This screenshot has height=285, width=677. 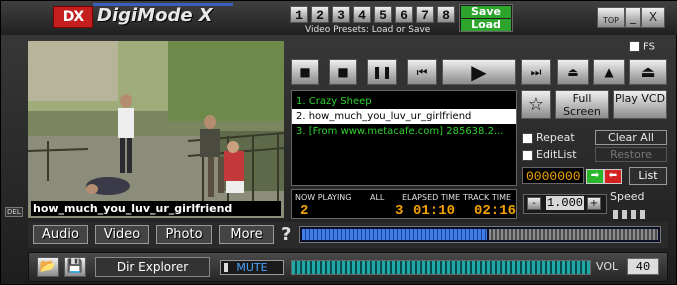 What do you see at coordinates (341, 14) in the screenshot?
I see `preset-3-button: 3` at bounding box center [341, 14].